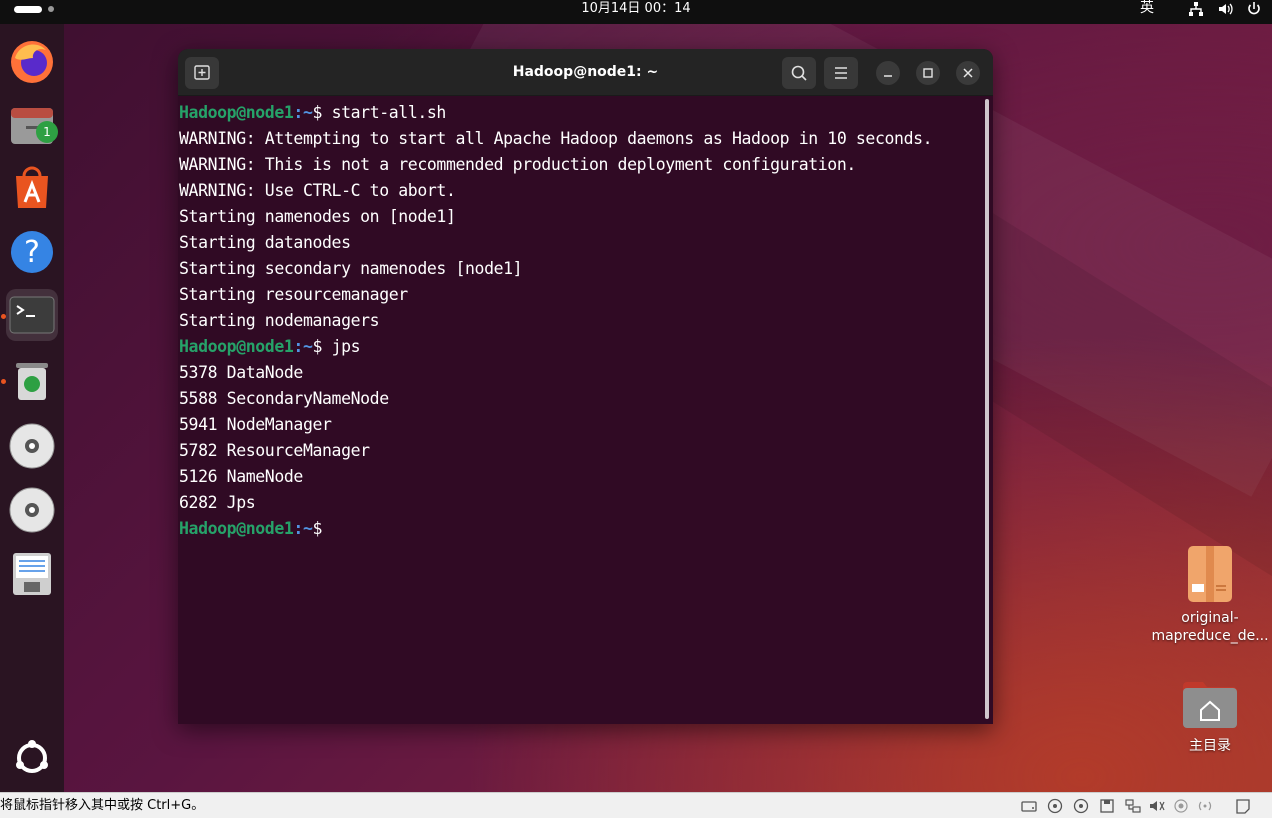 The height and width of the screenshot is (818, 1272). I want to click on dock-item-firefox, so click(32, 62).